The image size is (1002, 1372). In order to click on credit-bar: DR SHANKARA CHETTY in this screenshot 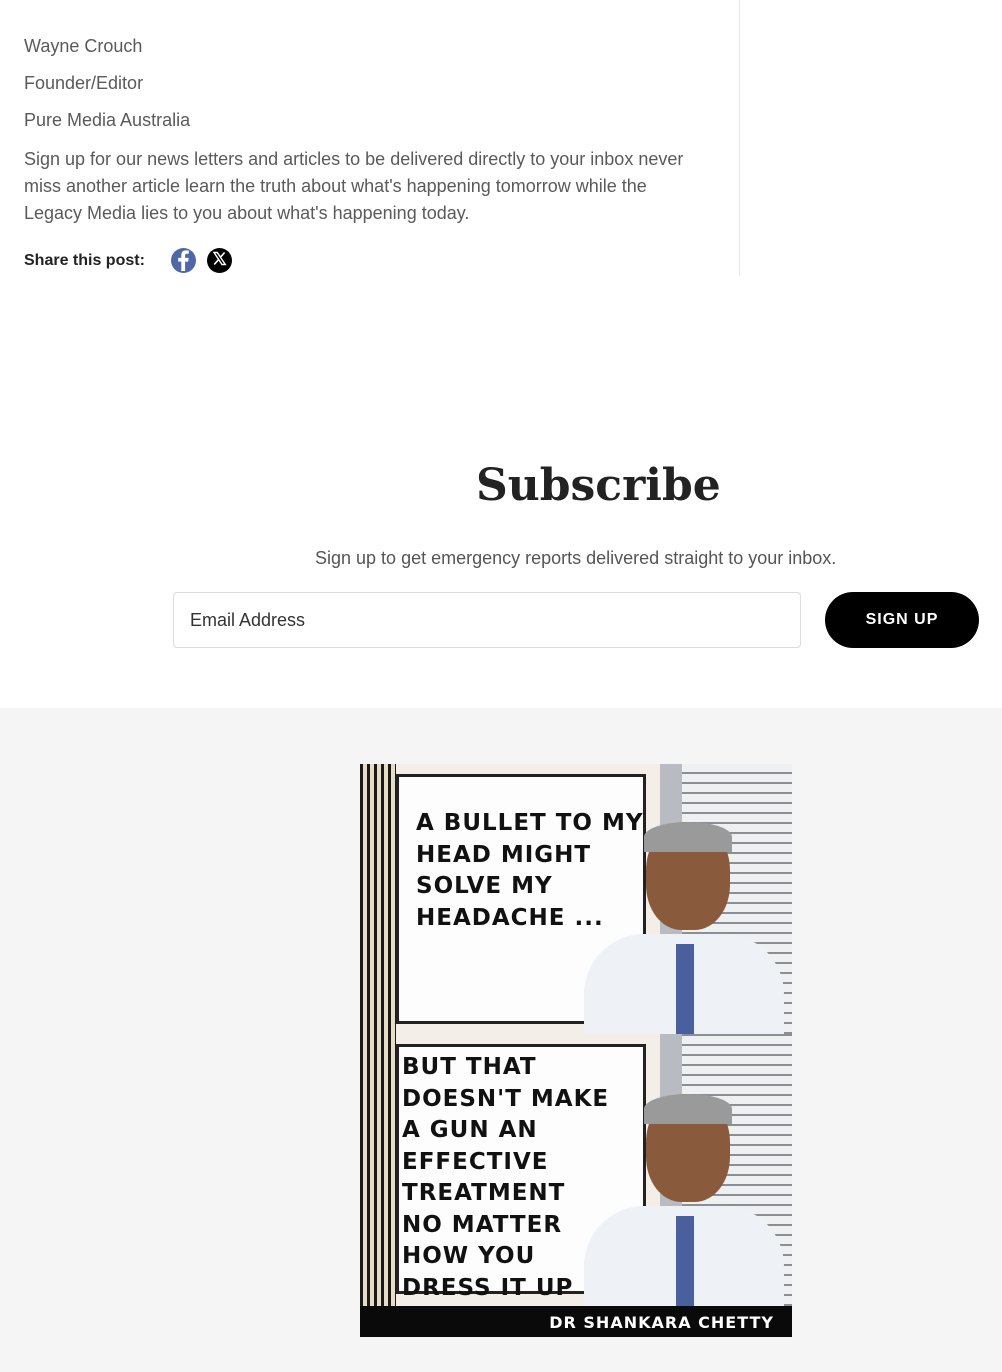, I will do `click(576, 1321)`.